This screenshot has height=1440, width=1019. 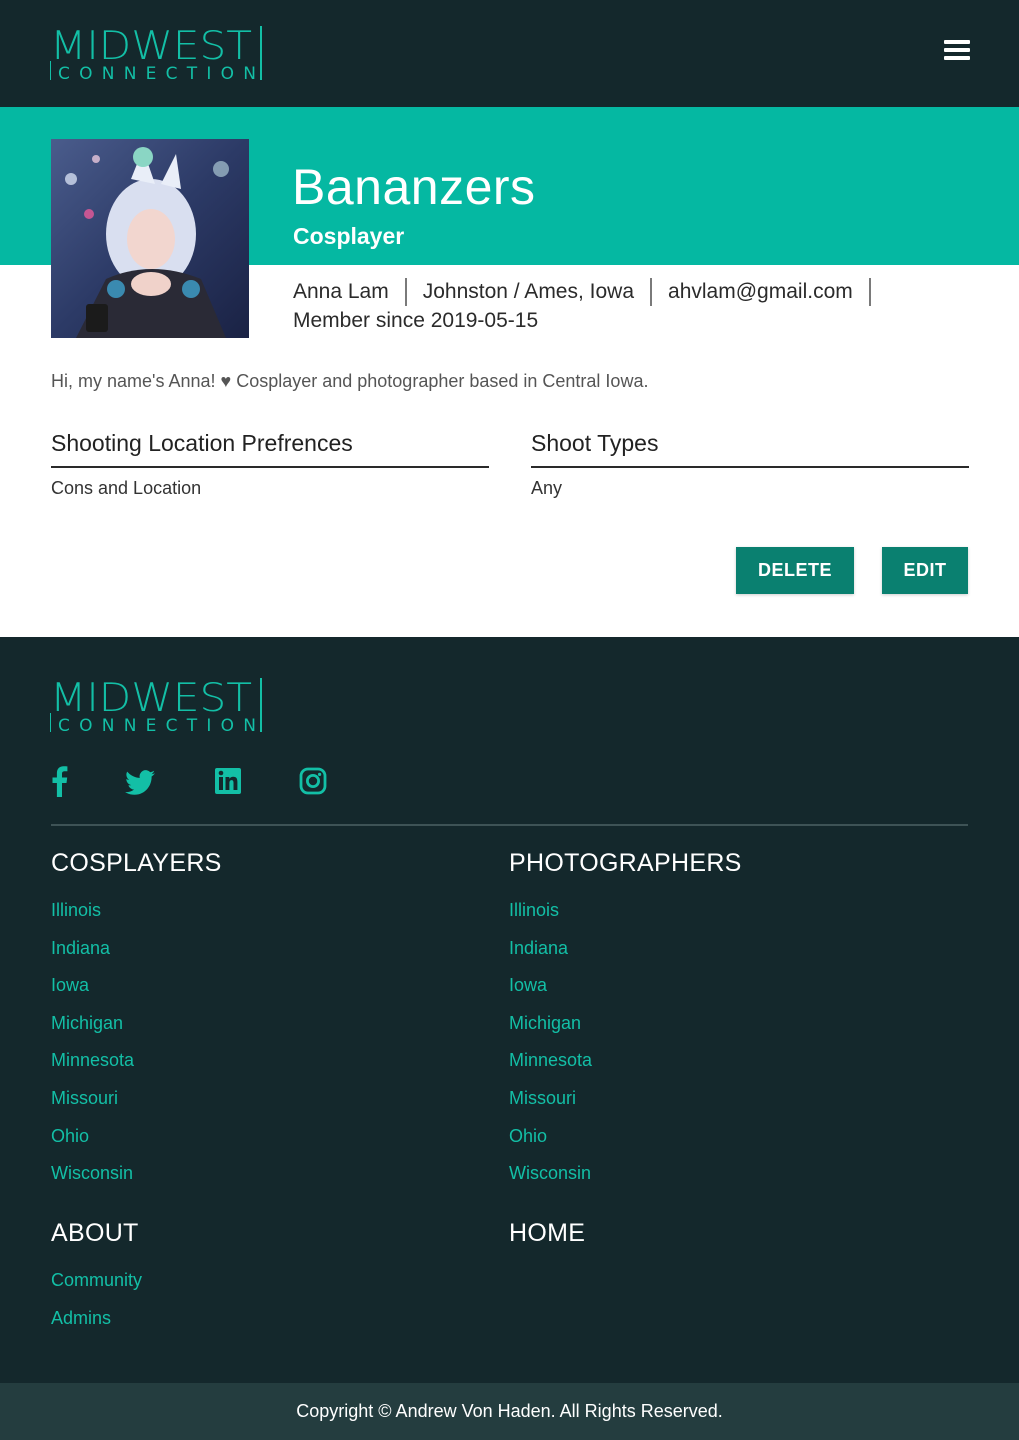 I want to click on about-links: Community Admins, so click(x=96, y=1299).